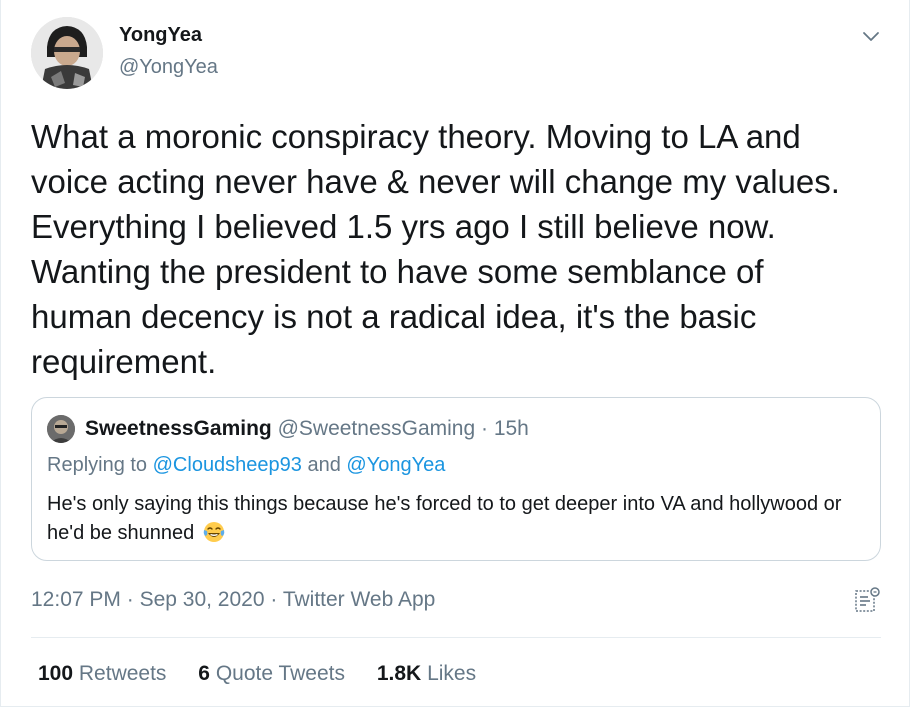  Describe the element at coordinates (280, 673) in the screenshot. I see `quote-tweets-label: Quote Tweets` at that location.